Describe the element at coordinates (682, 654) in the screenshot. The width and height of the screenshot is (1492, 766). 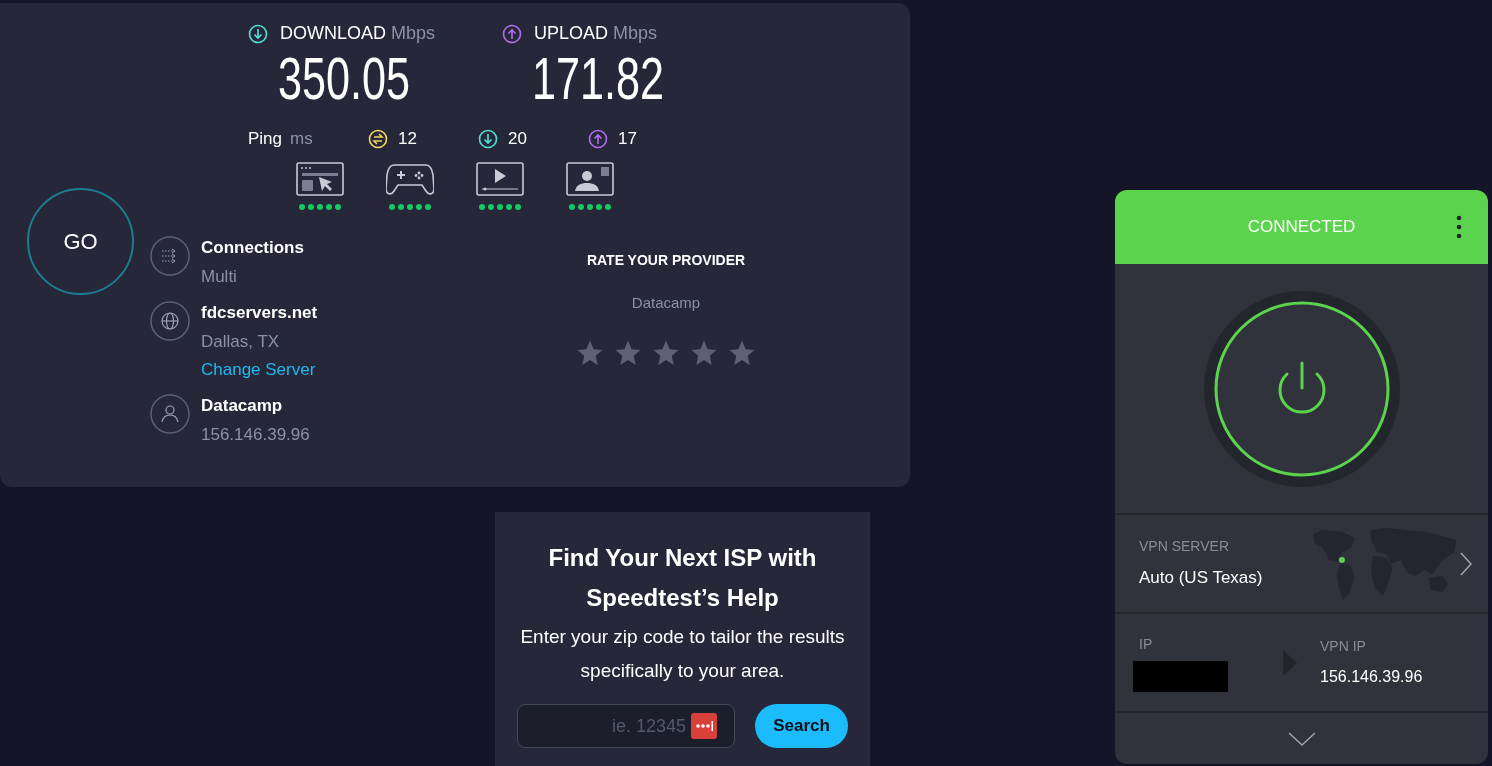
I see `promo-text: Enter your zip code to tailor the results specifically to your area.` at that location.